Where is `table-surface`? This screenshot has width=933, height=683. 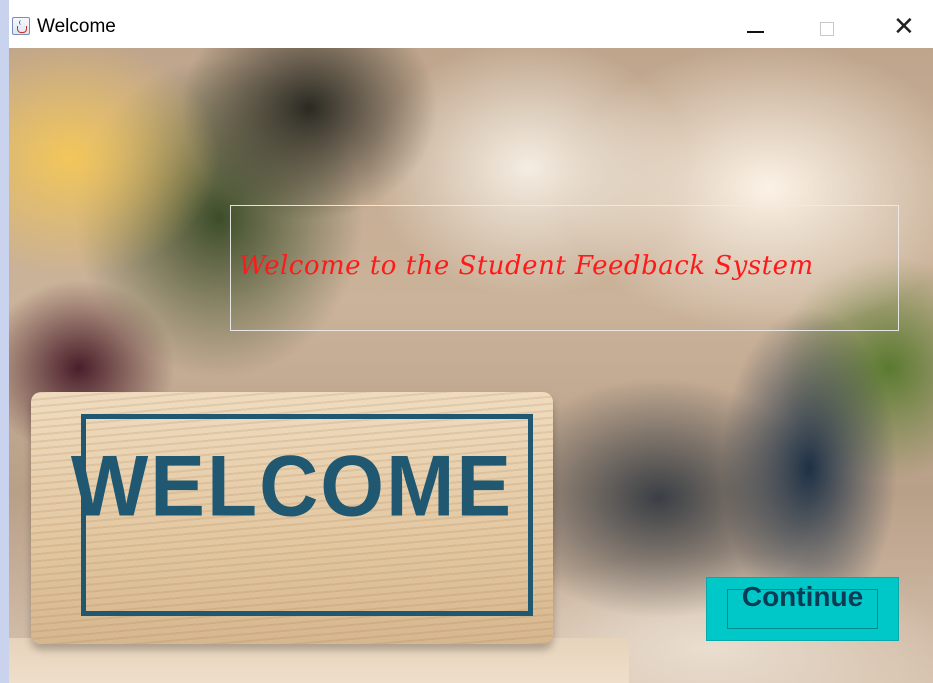
table-surface is located at coordinates (319, 660).